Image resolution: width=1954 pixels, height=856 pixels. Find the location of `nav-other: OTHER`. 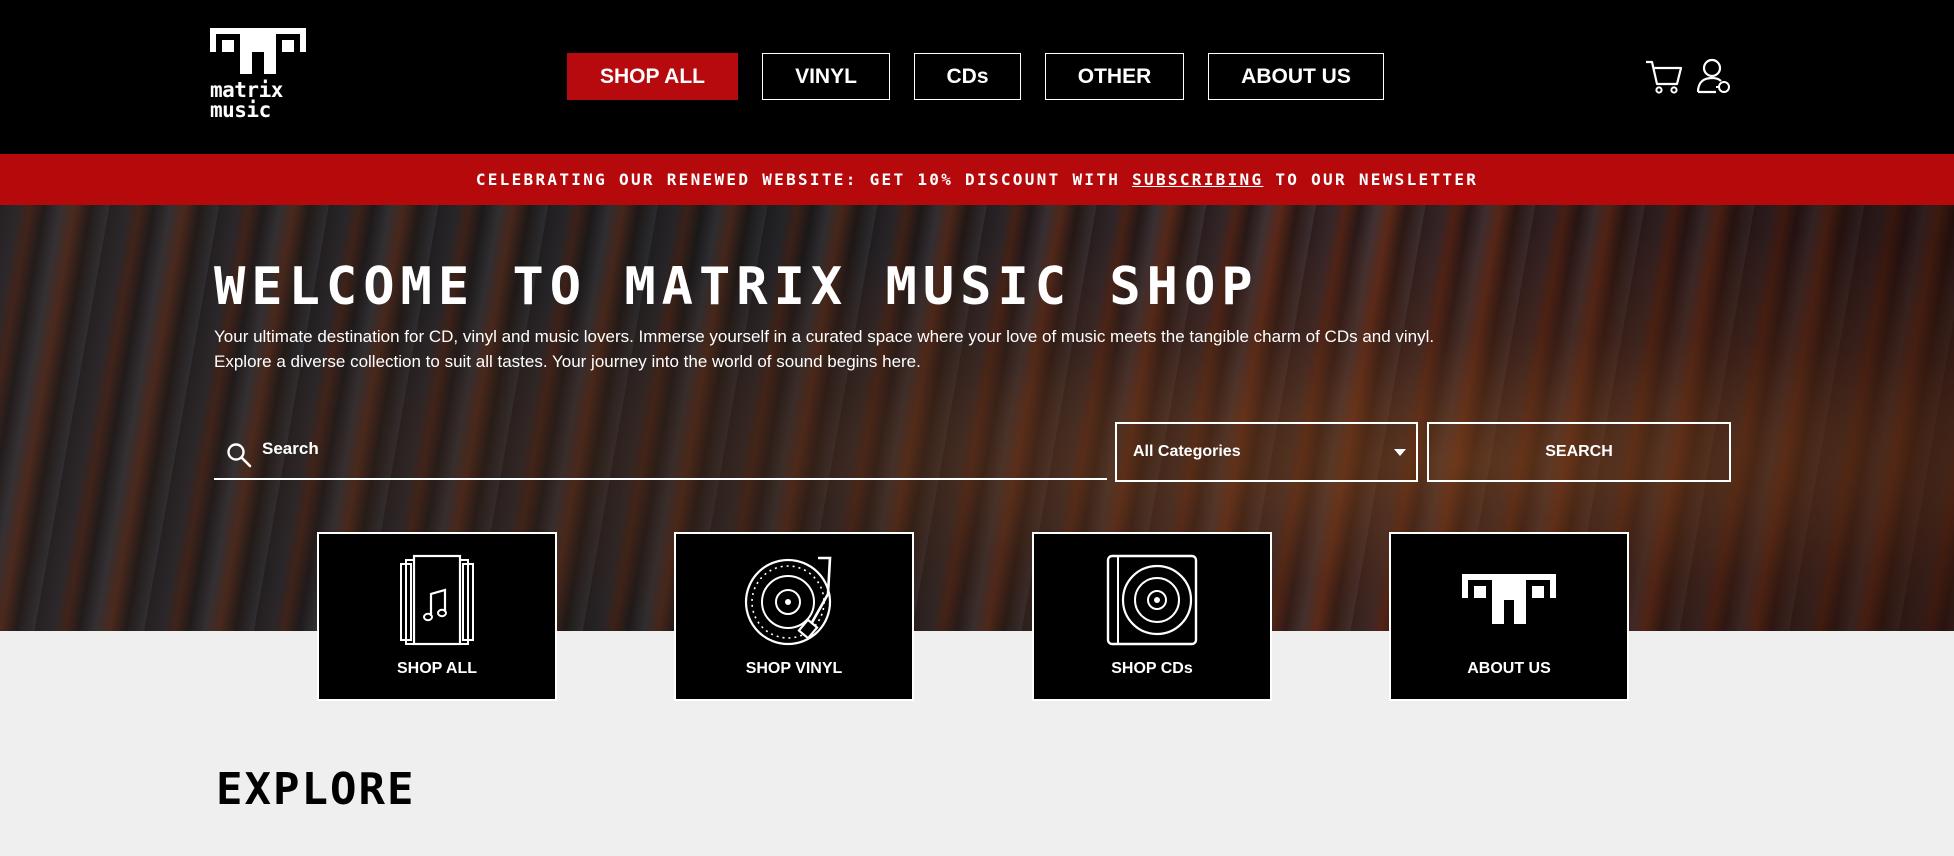

nav-other: OTHER is located at coordinates (1114, 76).